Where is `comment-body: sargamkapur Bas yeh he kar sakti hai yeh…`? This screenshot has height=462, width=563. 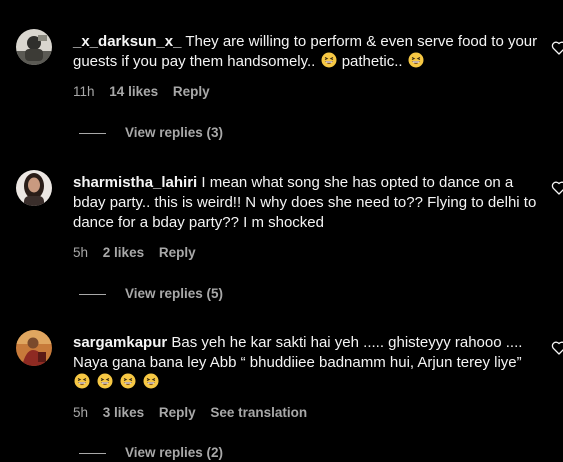 comment-body: sargamkapur Bas yeh he kar sakti hai yeh… is located at coordinates (308, 363).